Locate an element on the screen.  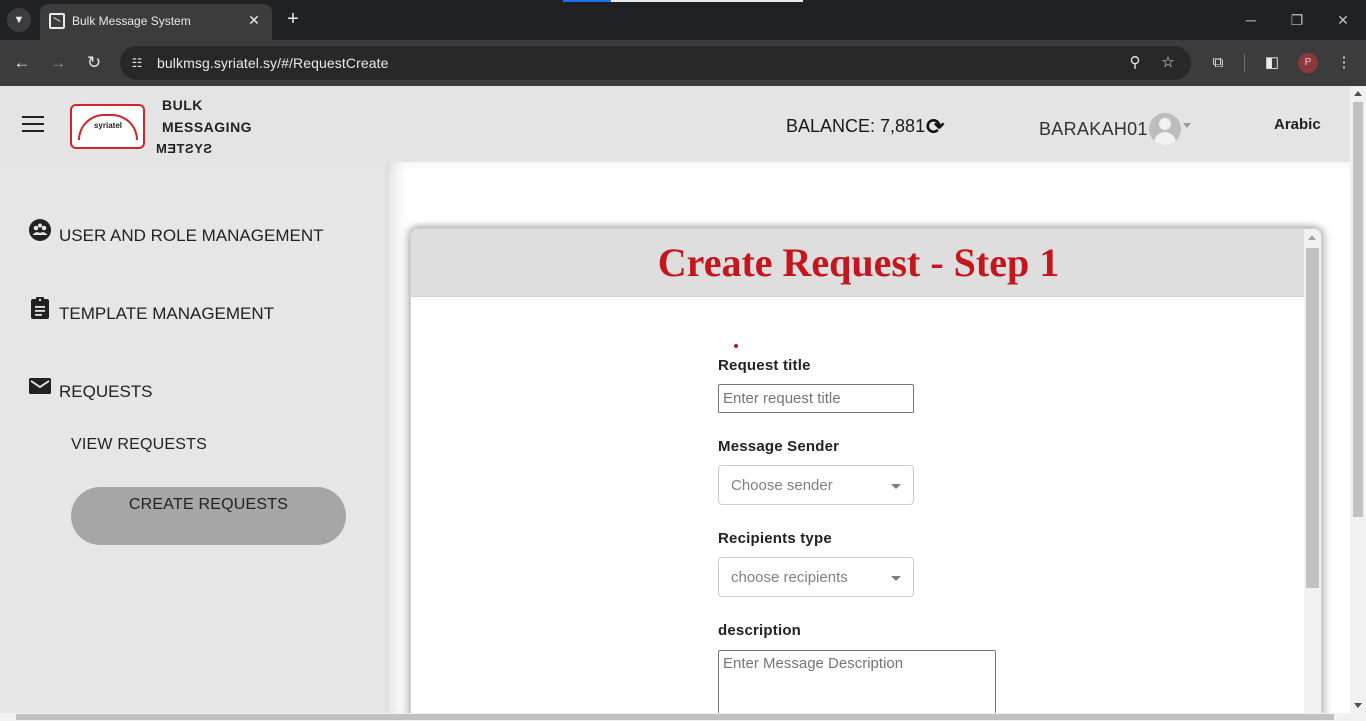
brand-line-1: BULK is located at coordinates (182, 105).